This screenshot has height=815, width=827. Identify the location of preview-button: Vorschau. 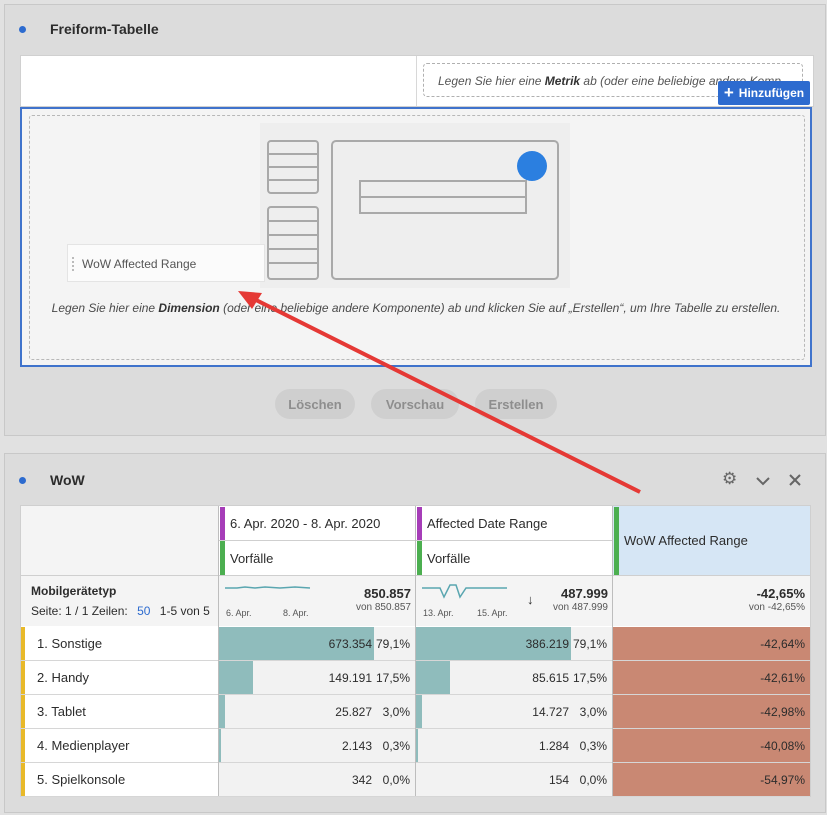
(415, 404).